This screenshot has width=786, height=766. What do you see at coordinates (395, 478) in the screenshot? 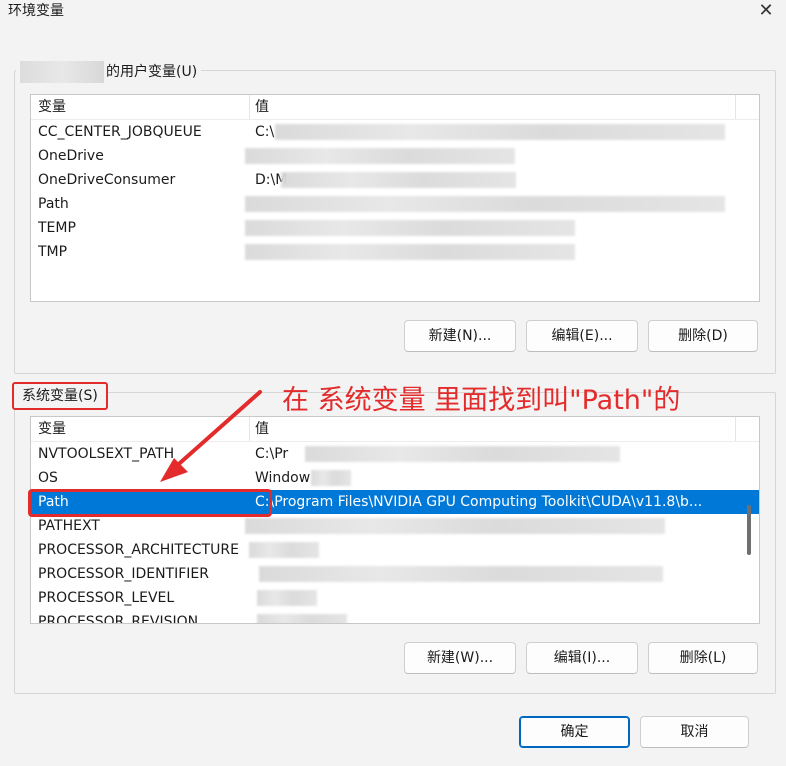
I see `table-row: OS Window` at bounding box center [395, 478].